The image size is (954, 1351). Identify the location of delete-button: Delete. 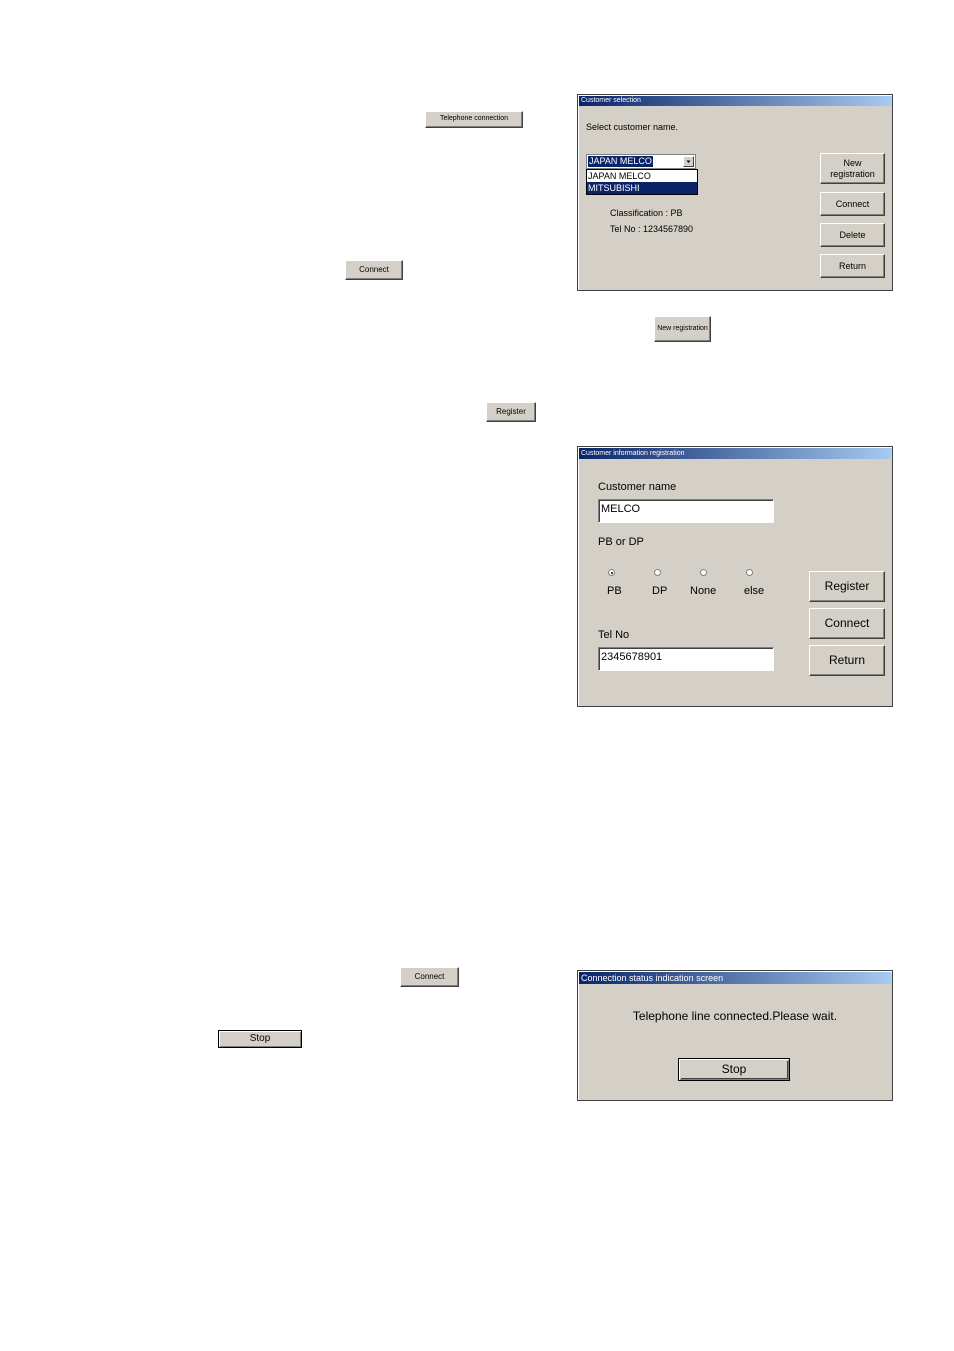
(852, 235).